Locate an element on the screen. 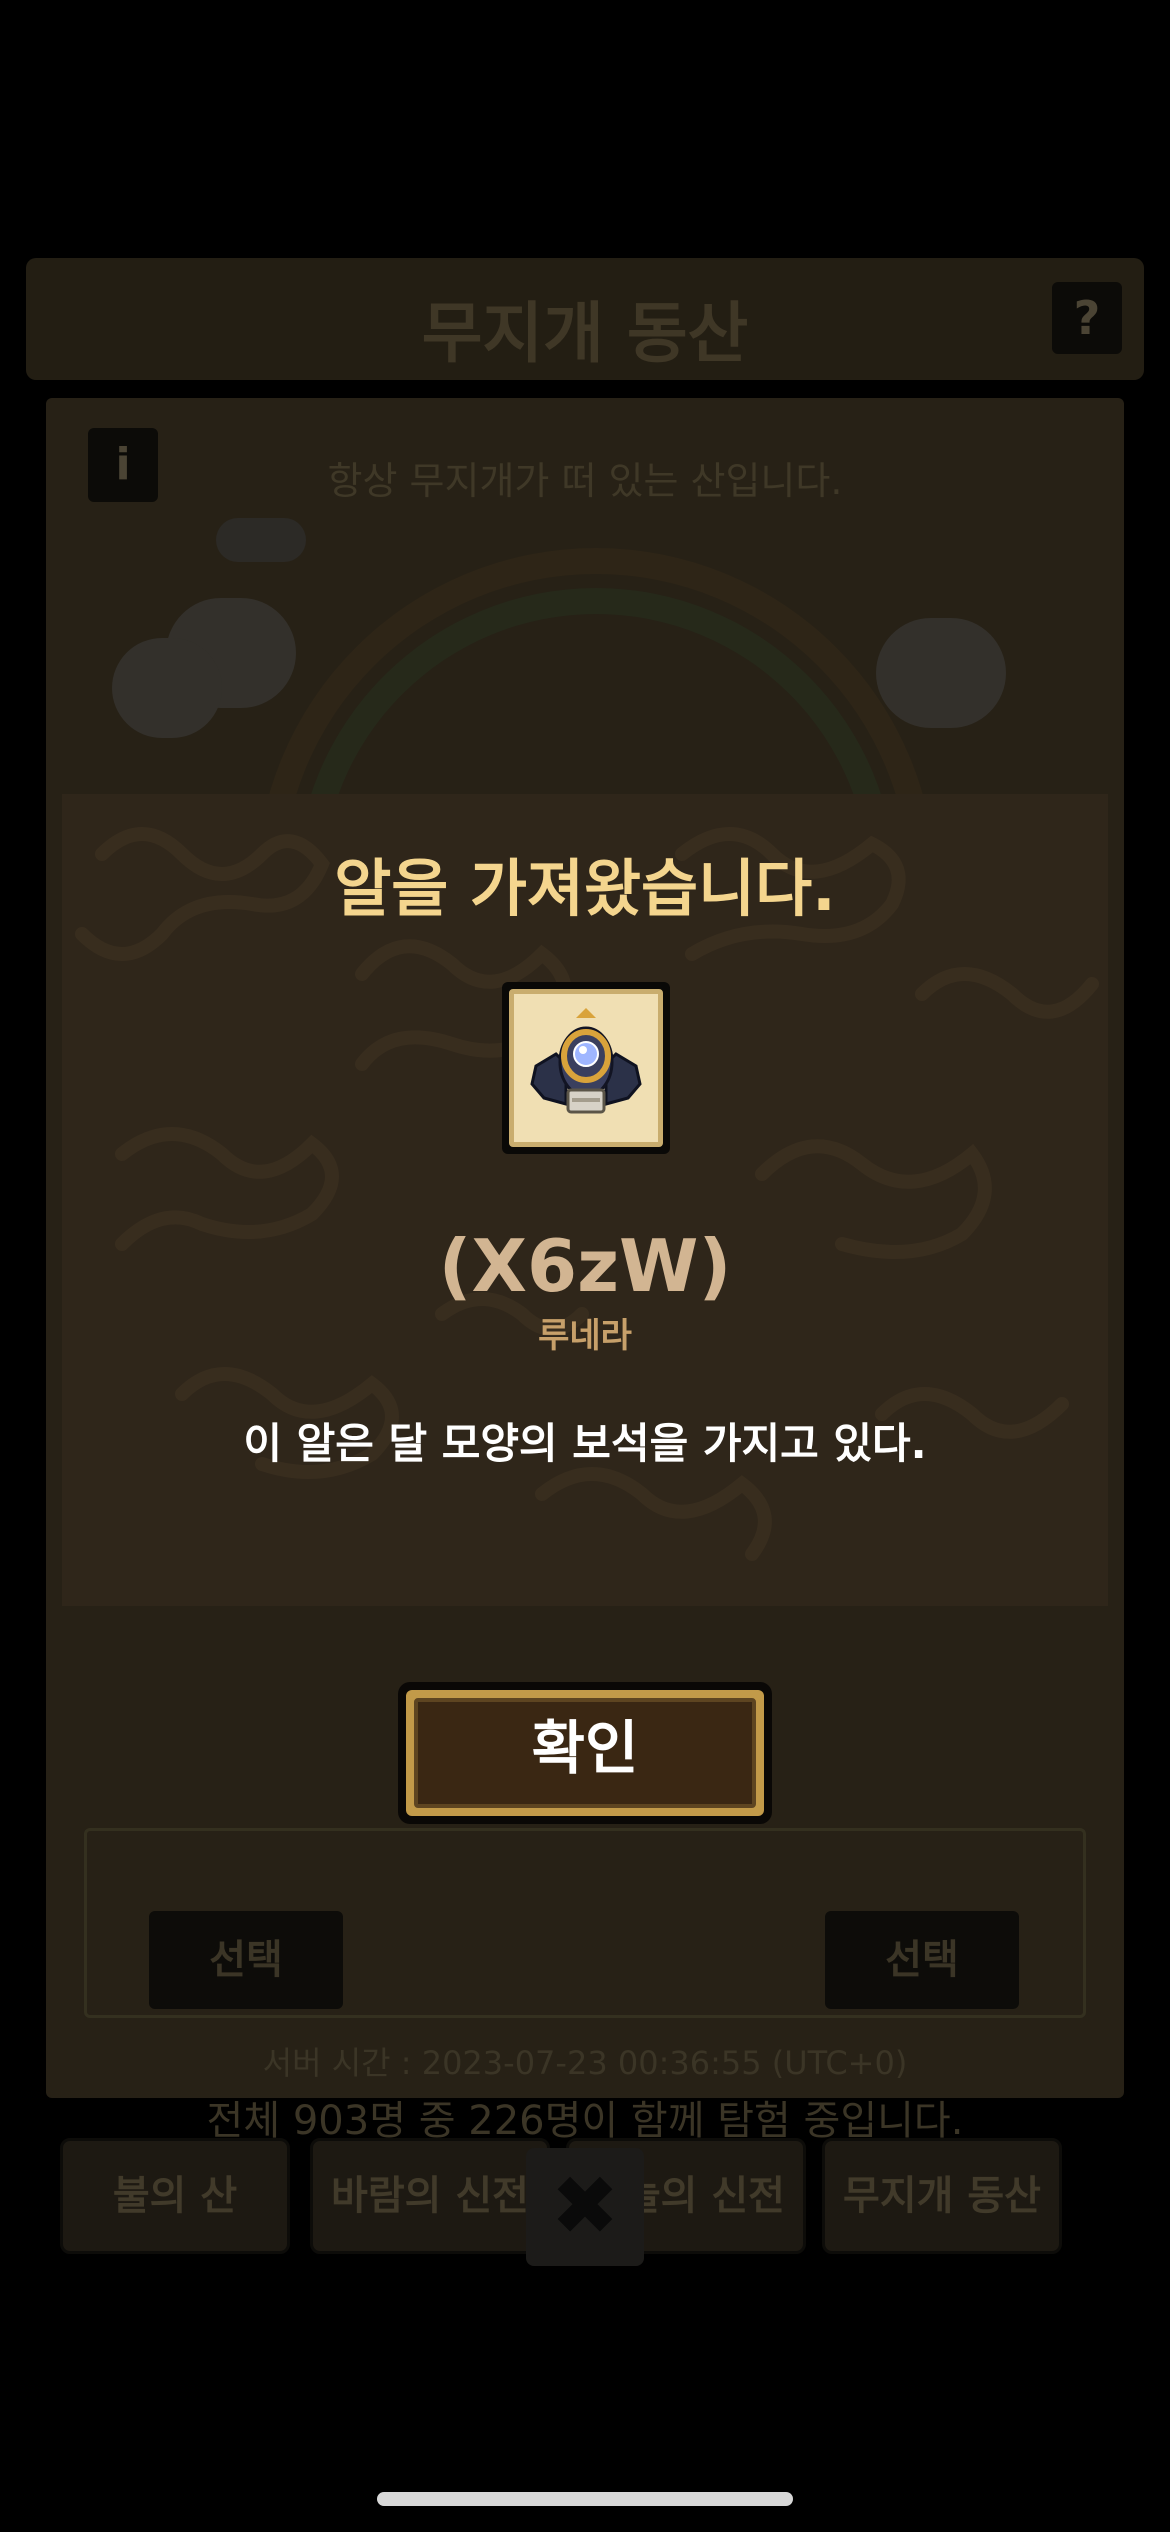 The height and width of the screenshot is (2532, 1170). cloud-small-illustration is located at coordinates (261, 540).